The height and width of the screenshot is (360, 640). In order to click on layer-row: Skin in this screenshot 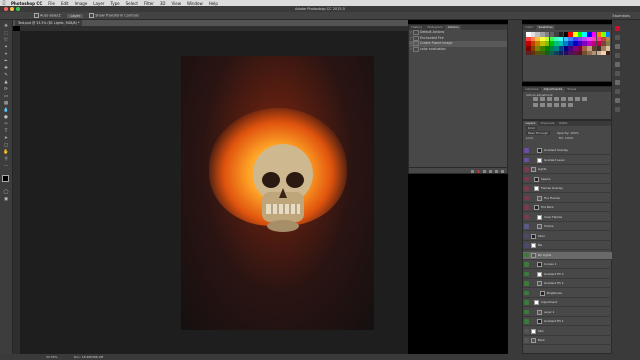, I will do `click(568, 332)`.